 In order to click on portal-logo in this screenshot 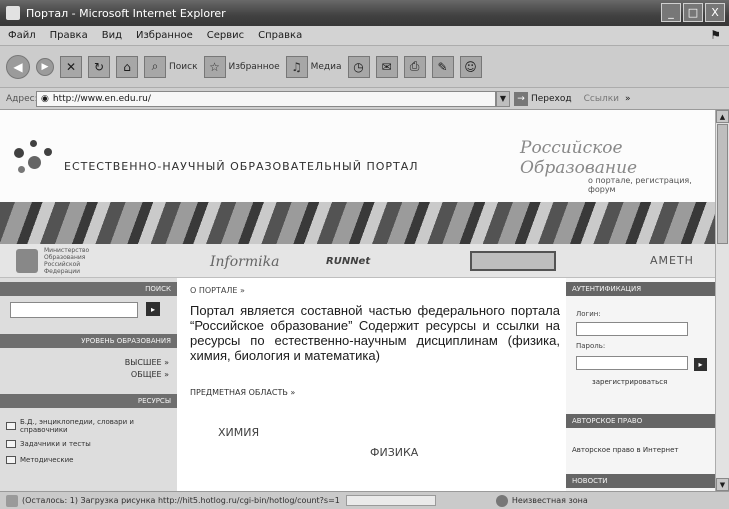, I will do `click(36, 160)`.